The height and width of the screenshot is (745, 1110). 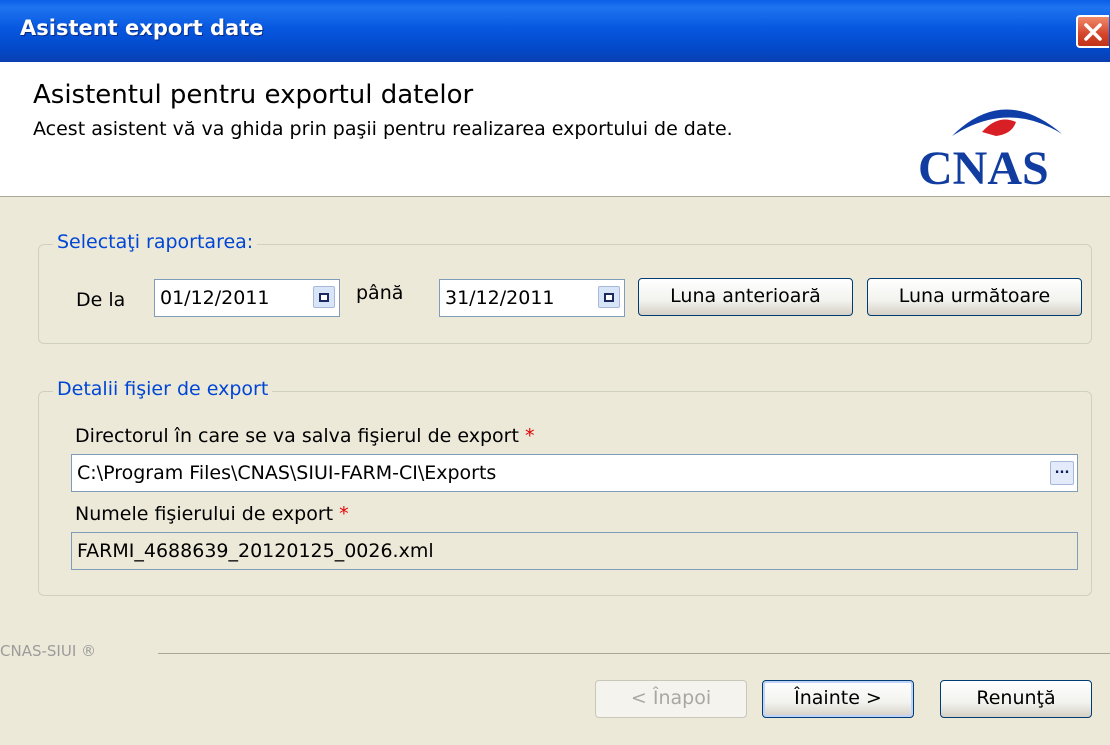 What do you see at coordinates (48, 651) in the screenshot?
I see `brand-label: CNAS-SIUI ®` at bounding box center [48, 651].